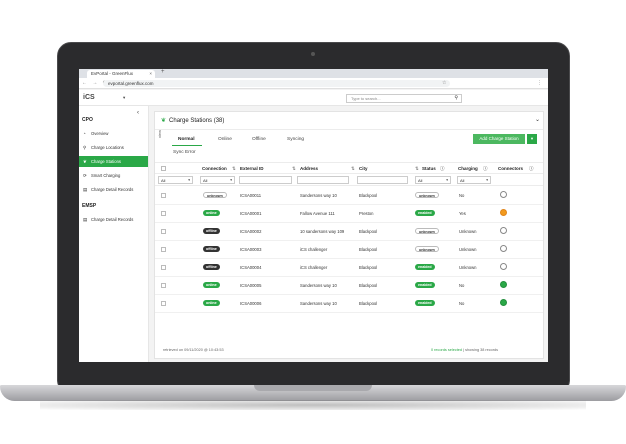 The width and height of the screenshot is (626, 444). What do you see at coordinates (175, 180) in the screenshot?
I see `filter-select-first: All ▾` at bounding box center [175, 180].